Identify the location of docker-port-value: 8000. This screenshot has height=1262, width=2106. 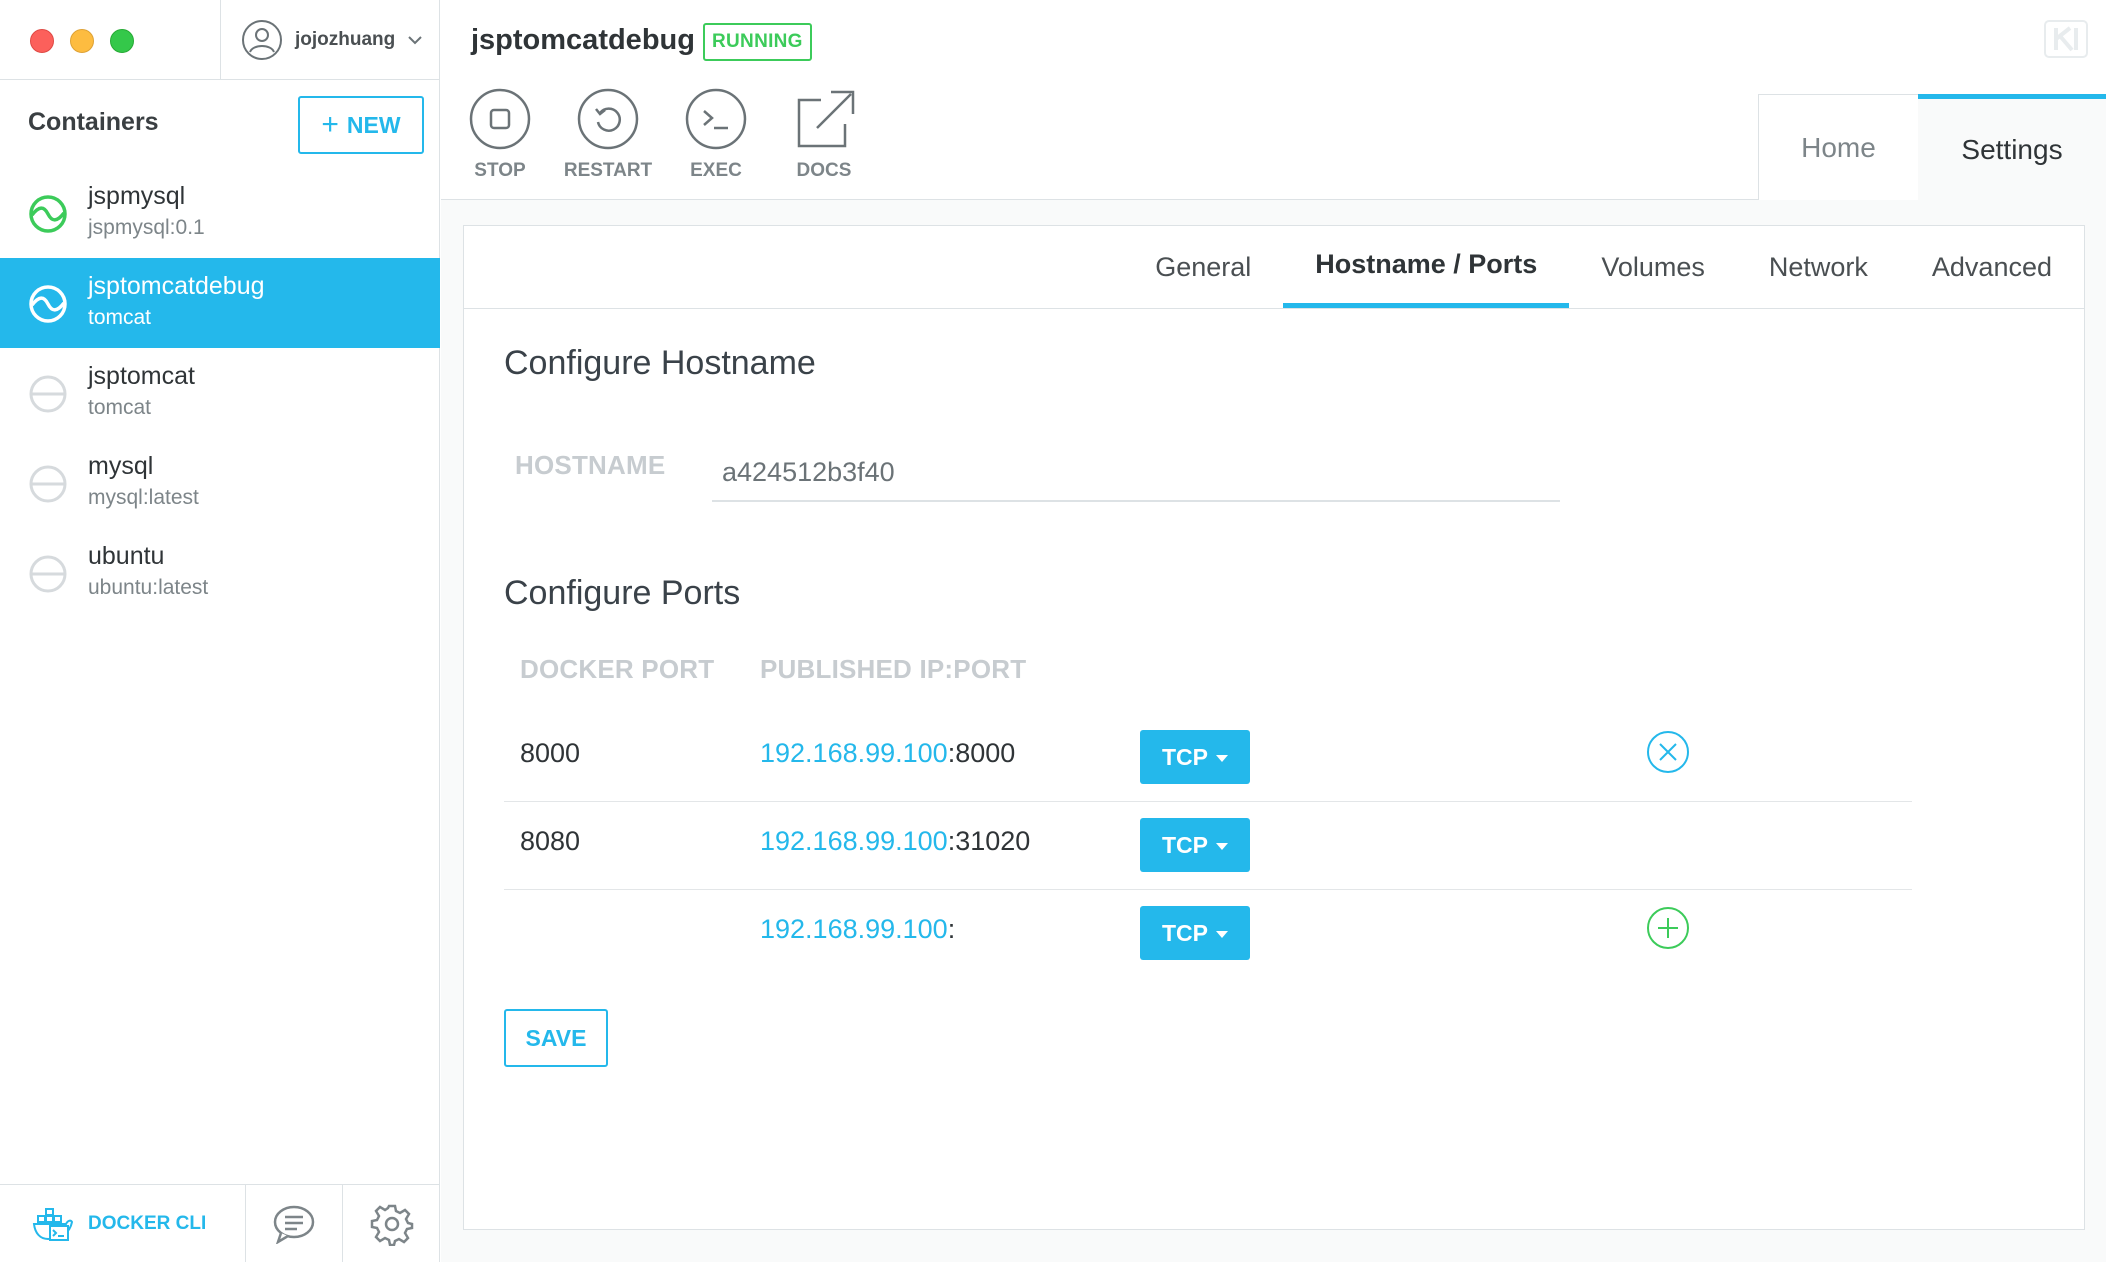
(550, 753).